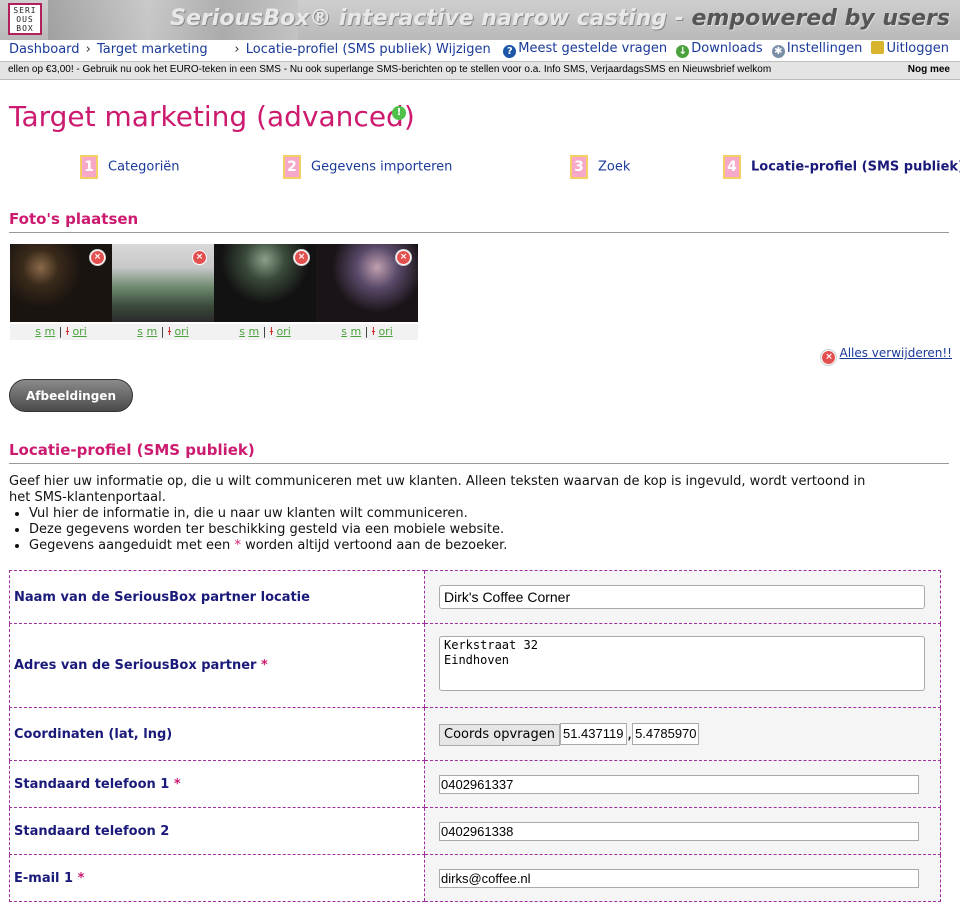 The width and height of the screenshot is (960, 902). I want to click on email1-input, so click(679, 878).